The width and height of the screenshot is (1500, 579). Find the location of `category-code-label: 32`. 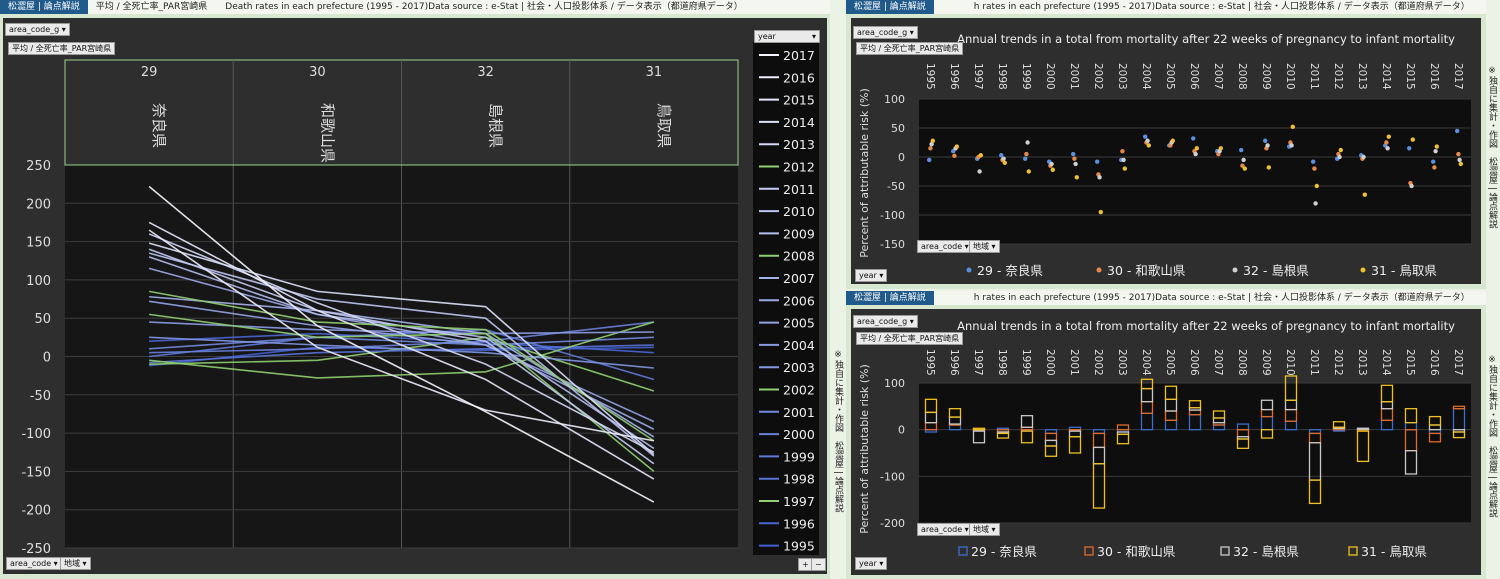

category-code-label: 32 is located at coordinates (485, 72).